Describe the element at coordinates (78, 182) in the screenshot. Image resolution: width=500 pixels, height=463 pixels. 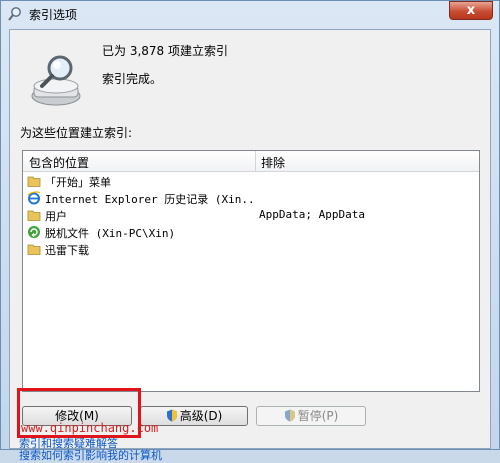
I see `location-name: 「开始」菜单` at that location.